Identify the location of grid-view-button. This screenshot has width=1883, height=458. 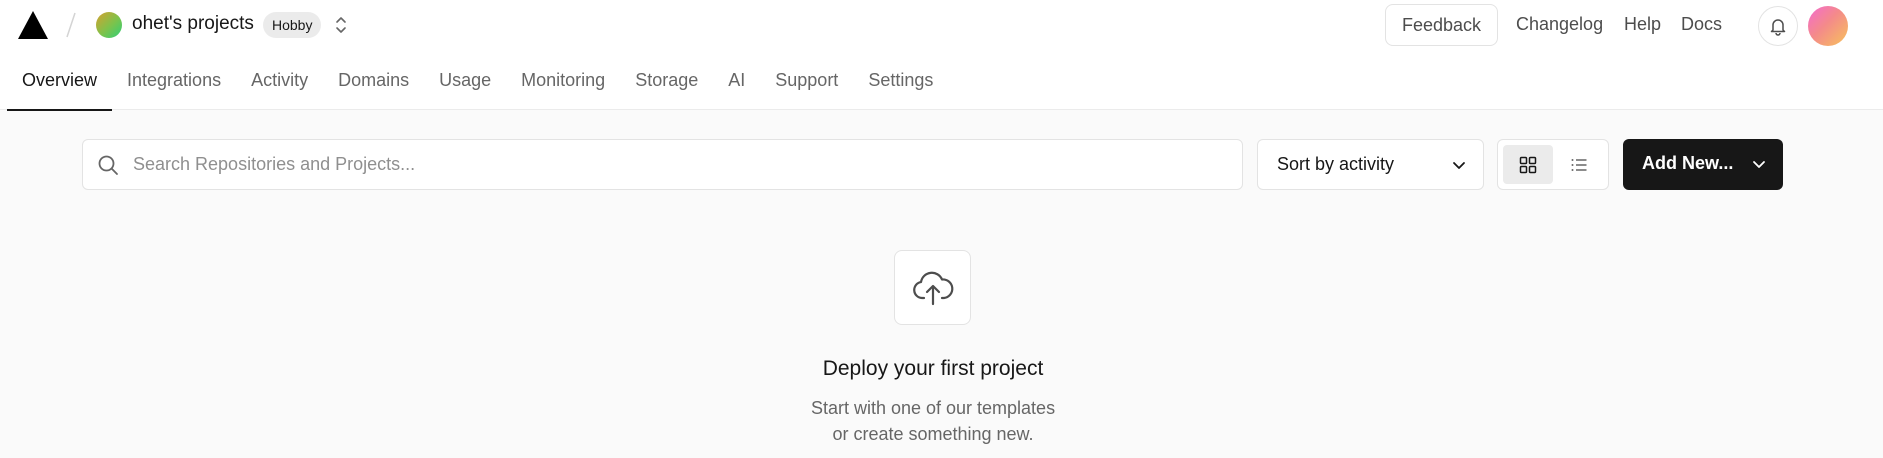
(1528, 164).